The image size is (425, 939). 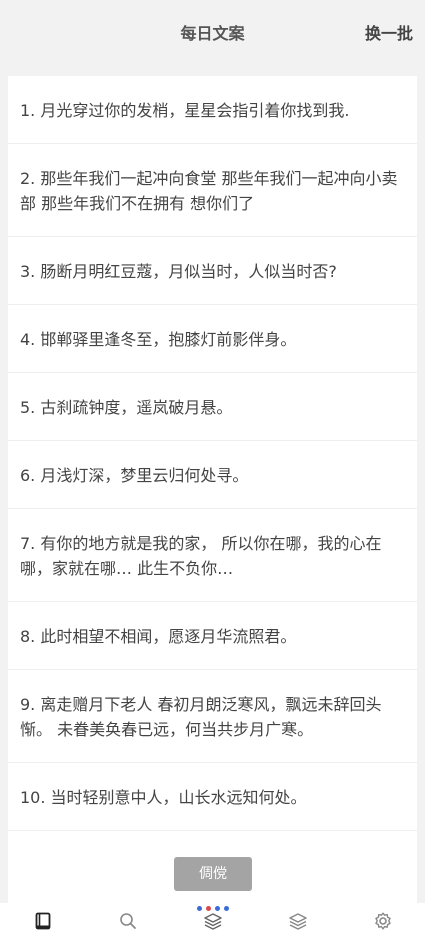 I want to click on bottom-tab-bar, so click(x=212, y=921).